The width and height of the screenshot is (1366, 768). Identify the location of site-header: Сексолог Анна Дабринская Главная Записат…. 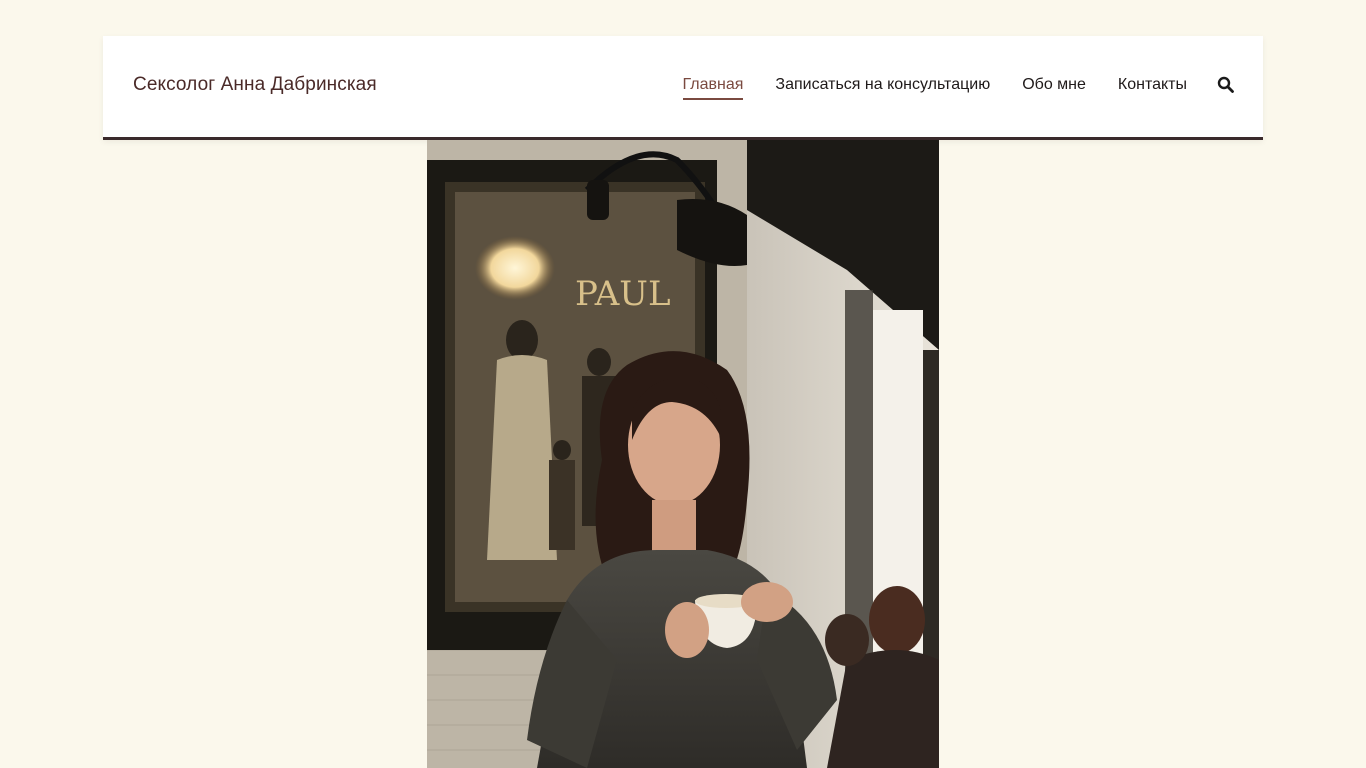
(683, 88).